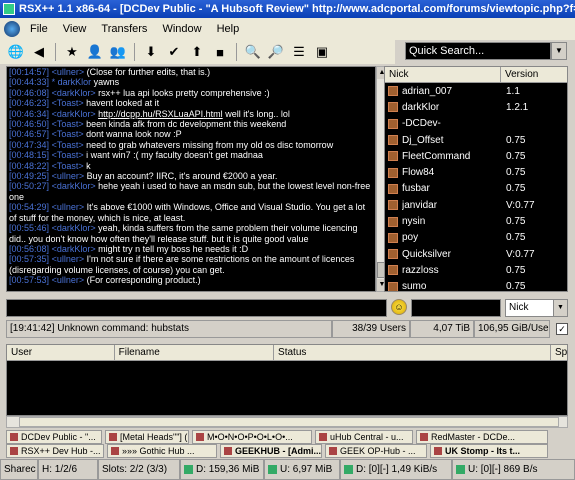 This screenshot has height=480, width=575. I want to click on menu-transfers: Transfers, so click(124, 29).